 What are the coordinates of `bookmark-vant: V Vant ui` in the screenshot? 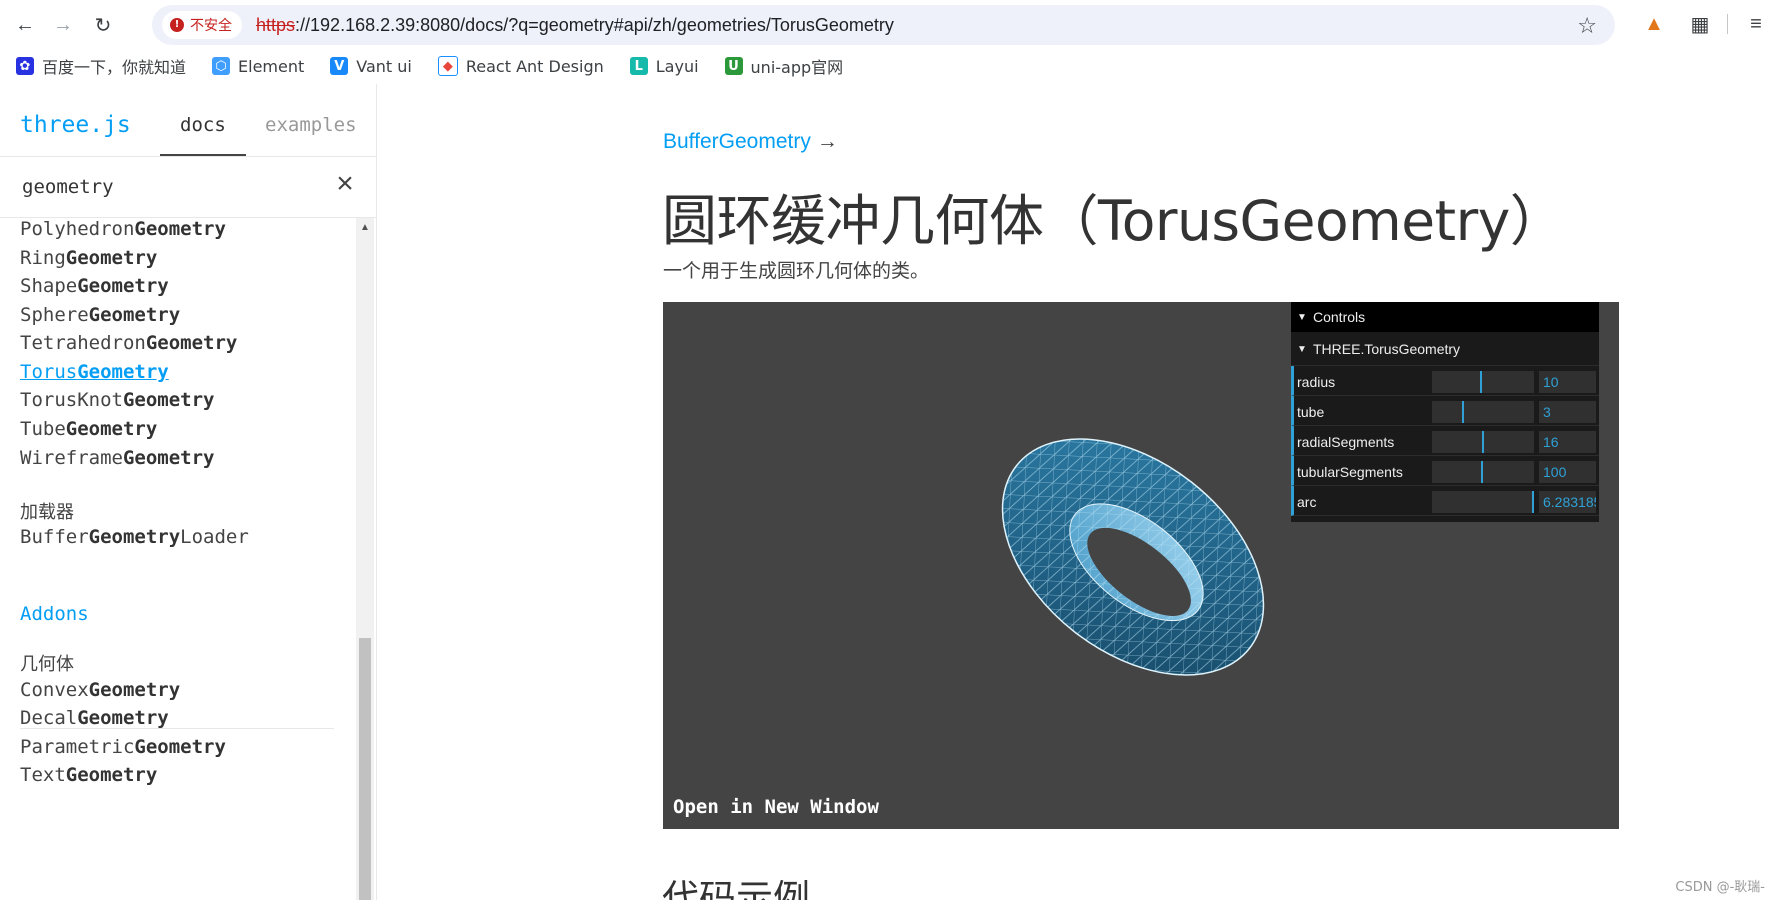 It's located at (371, 66).